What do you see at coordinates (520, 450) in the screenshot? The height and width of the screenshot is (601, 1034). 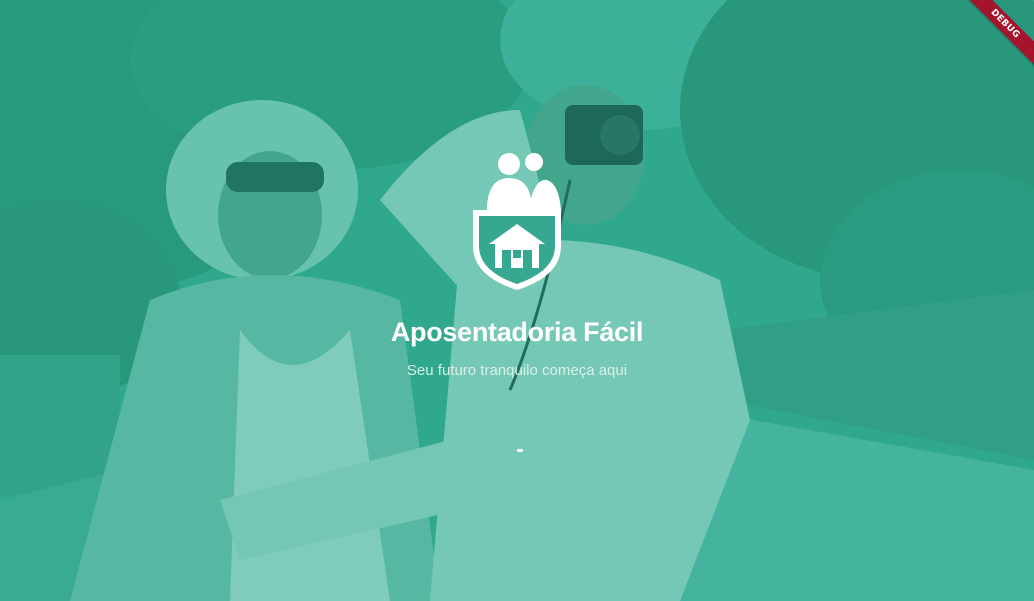 I see `progress-indicator` at bounding box center [520, 450].